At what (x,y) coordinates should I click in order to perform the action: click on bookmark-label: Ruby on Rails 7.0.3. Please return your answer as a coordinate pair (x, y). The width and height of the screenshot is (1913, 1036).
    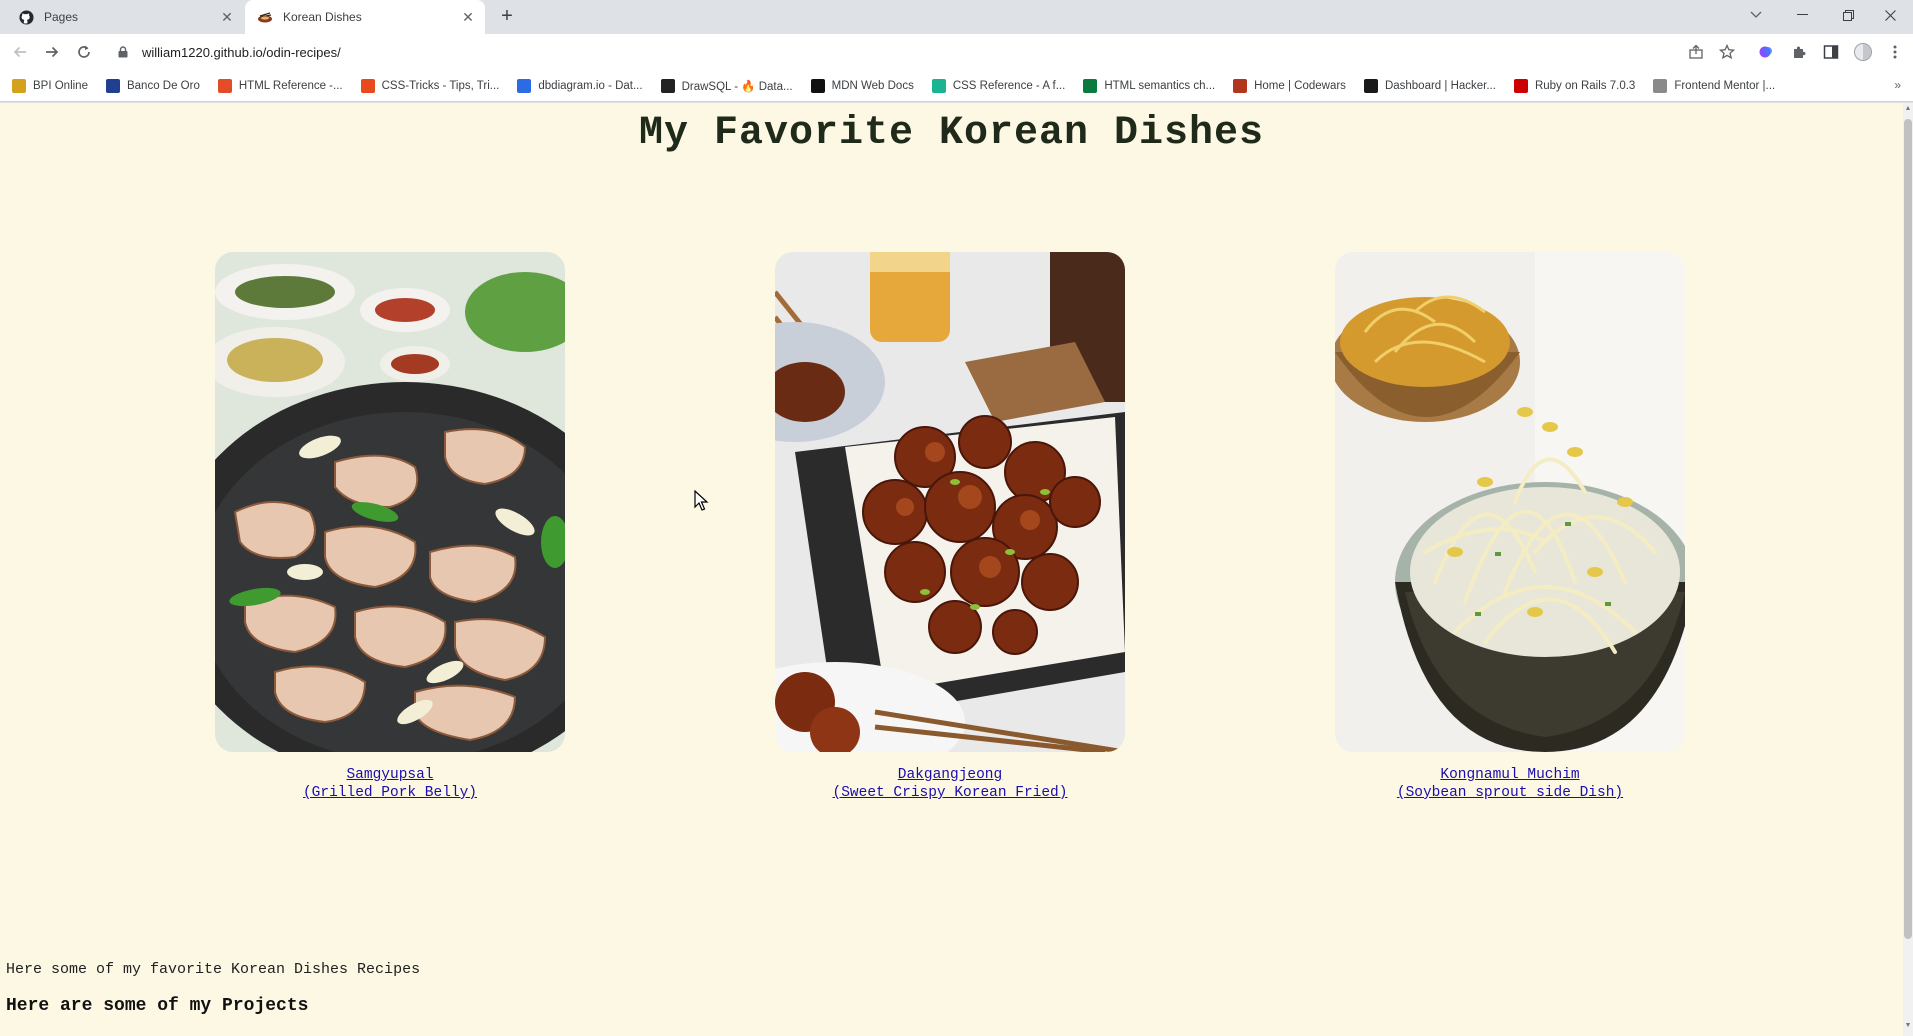
    Looking at the image, I should click on (1585, 85).